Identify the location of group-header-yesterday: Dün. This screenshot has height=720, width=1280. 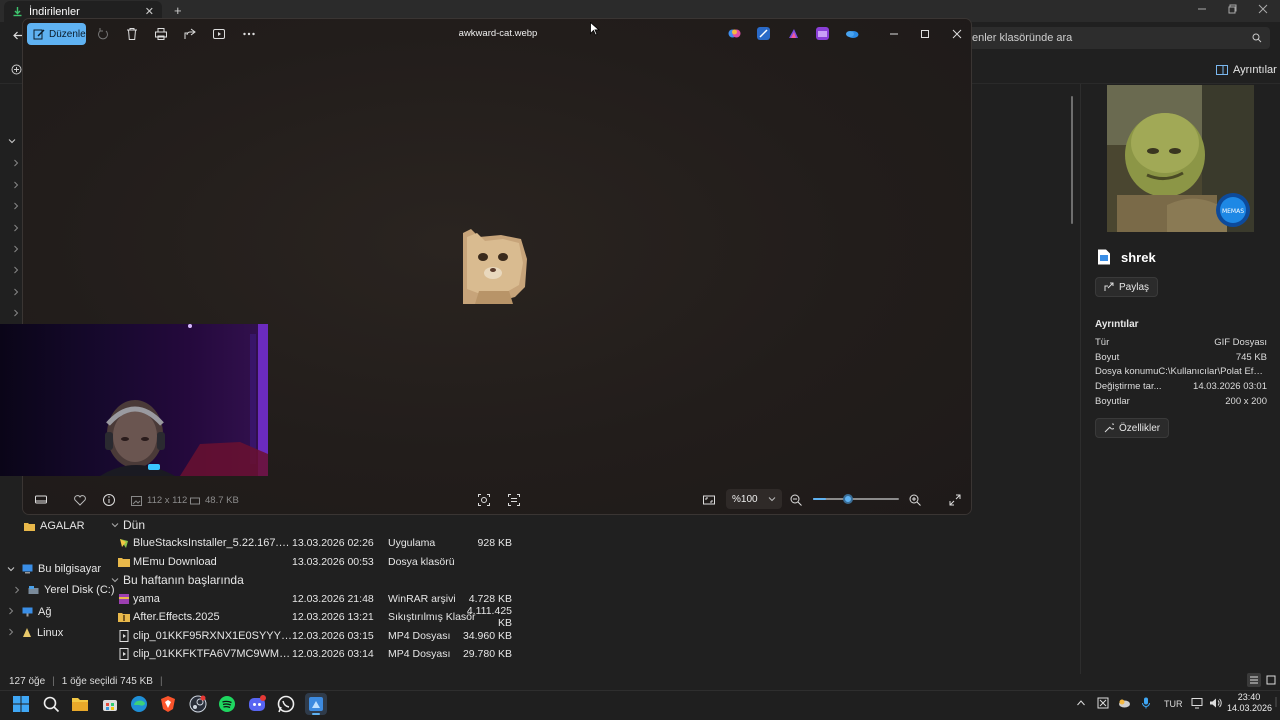
(128, 525).